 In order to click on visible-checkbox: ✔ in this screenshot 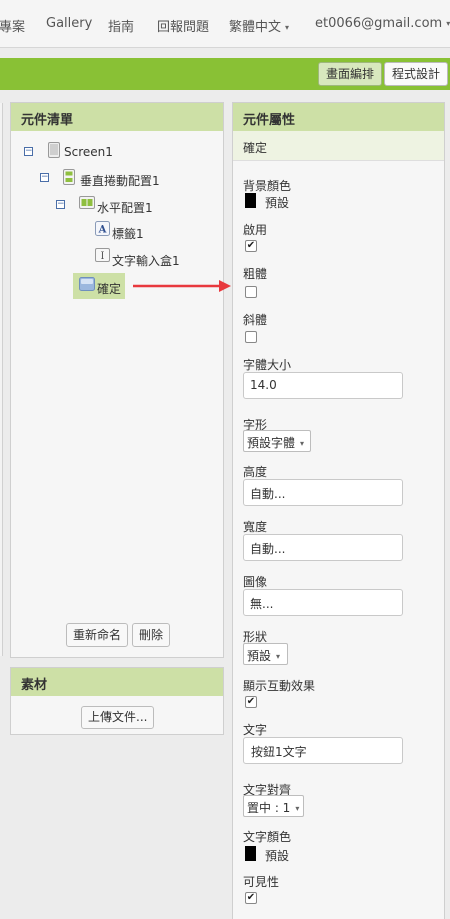, I will do `click(251, 898)`.